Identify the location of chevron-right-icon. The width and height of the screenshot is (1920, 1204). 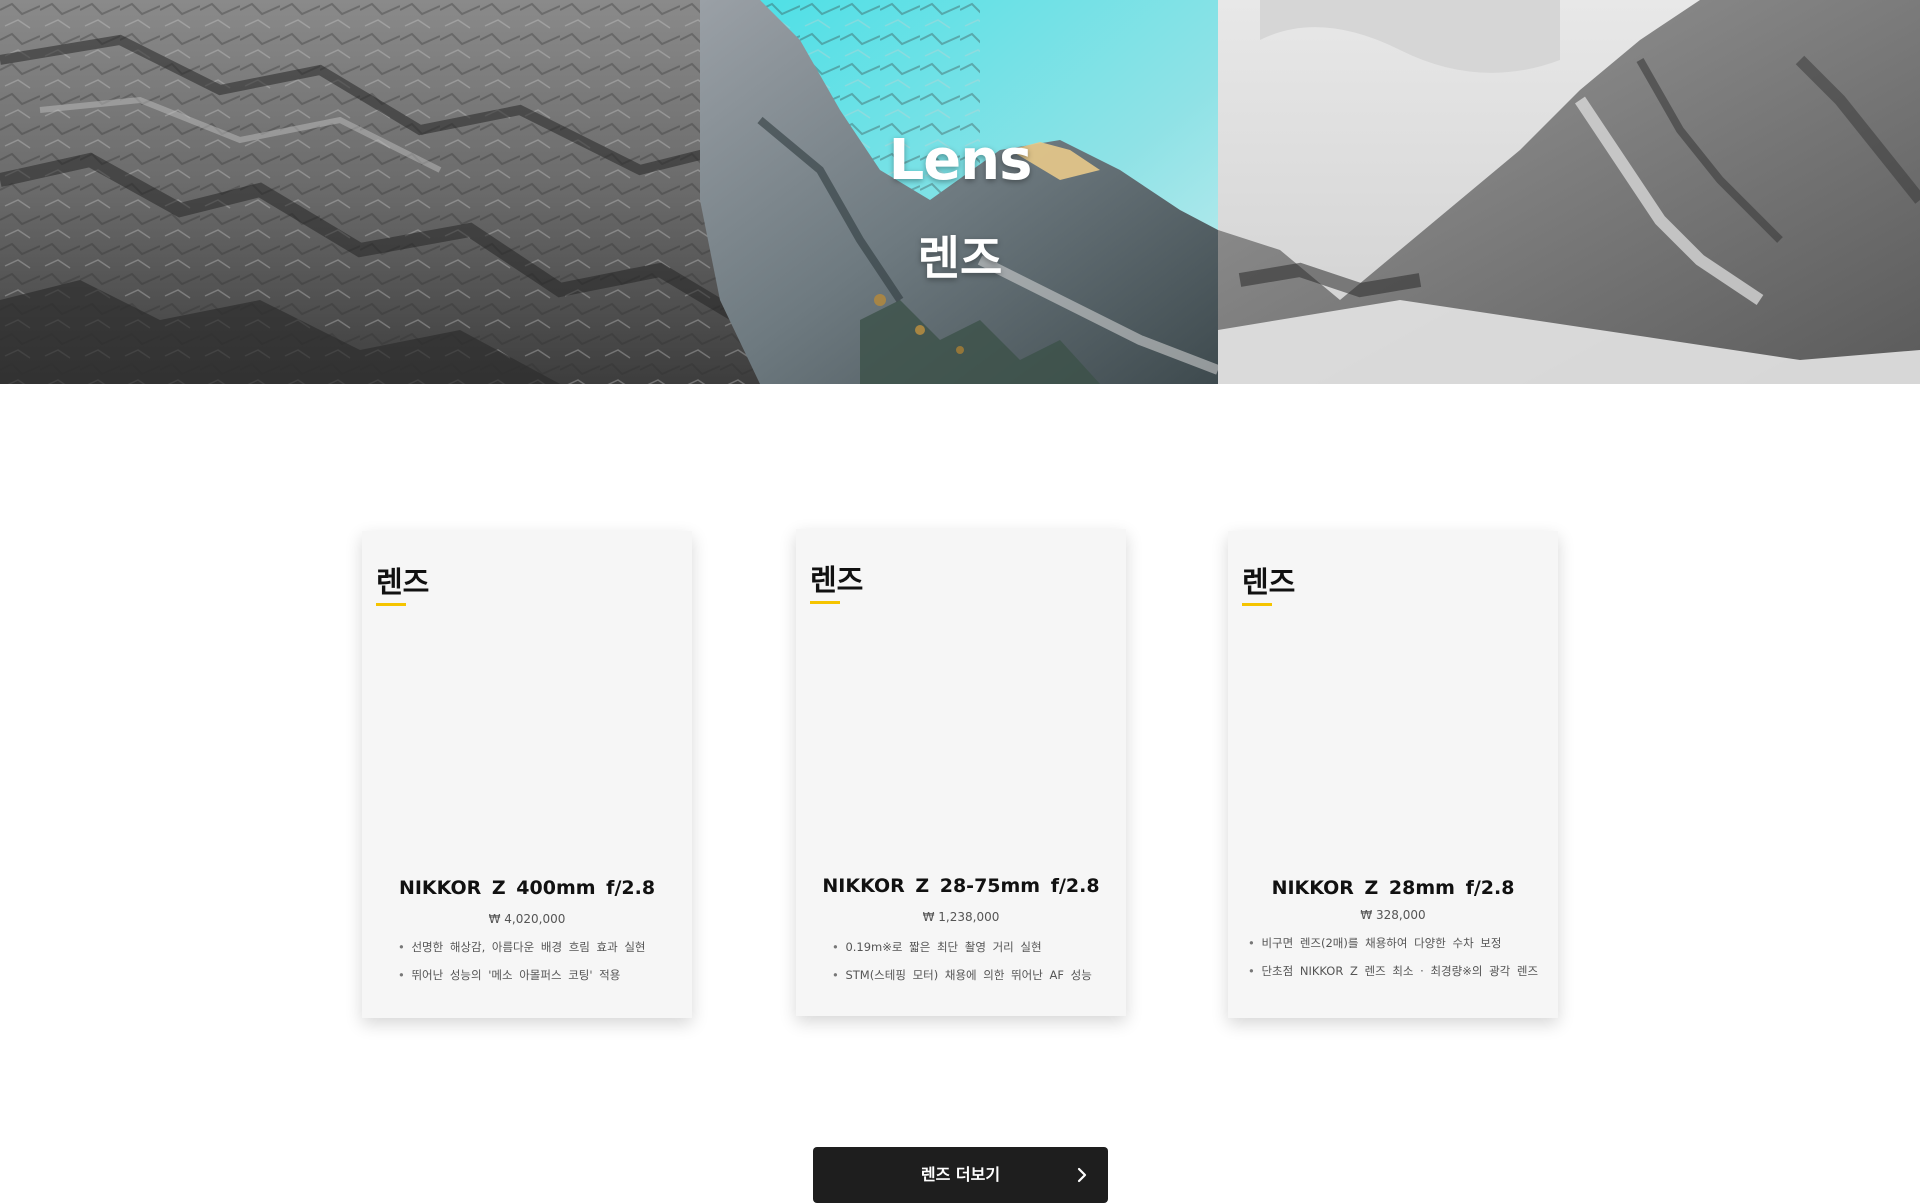
(1082, 1175).